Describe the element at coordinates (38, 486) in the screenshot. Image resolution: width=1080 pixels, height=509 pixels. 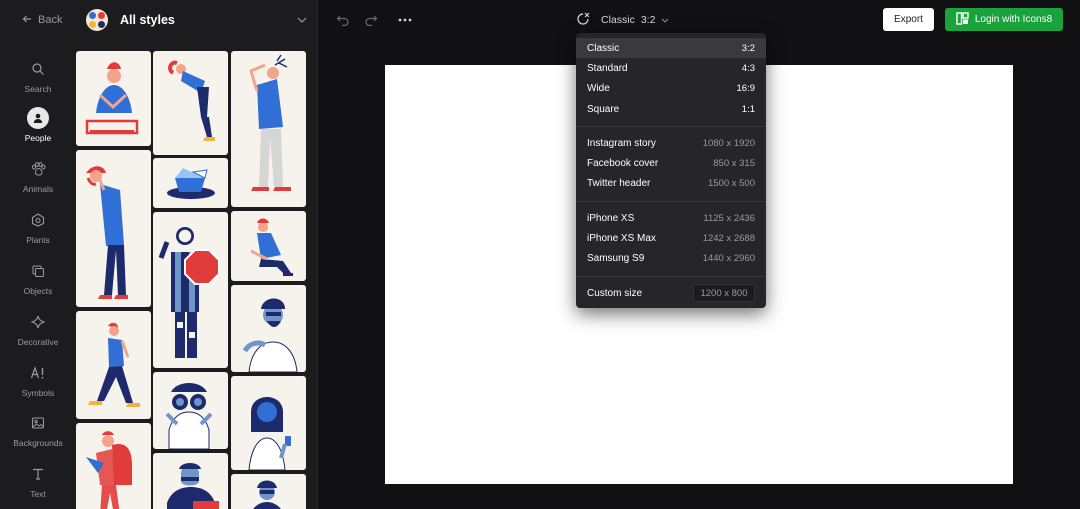
I see `sidebar-item-text: Text` at that location.